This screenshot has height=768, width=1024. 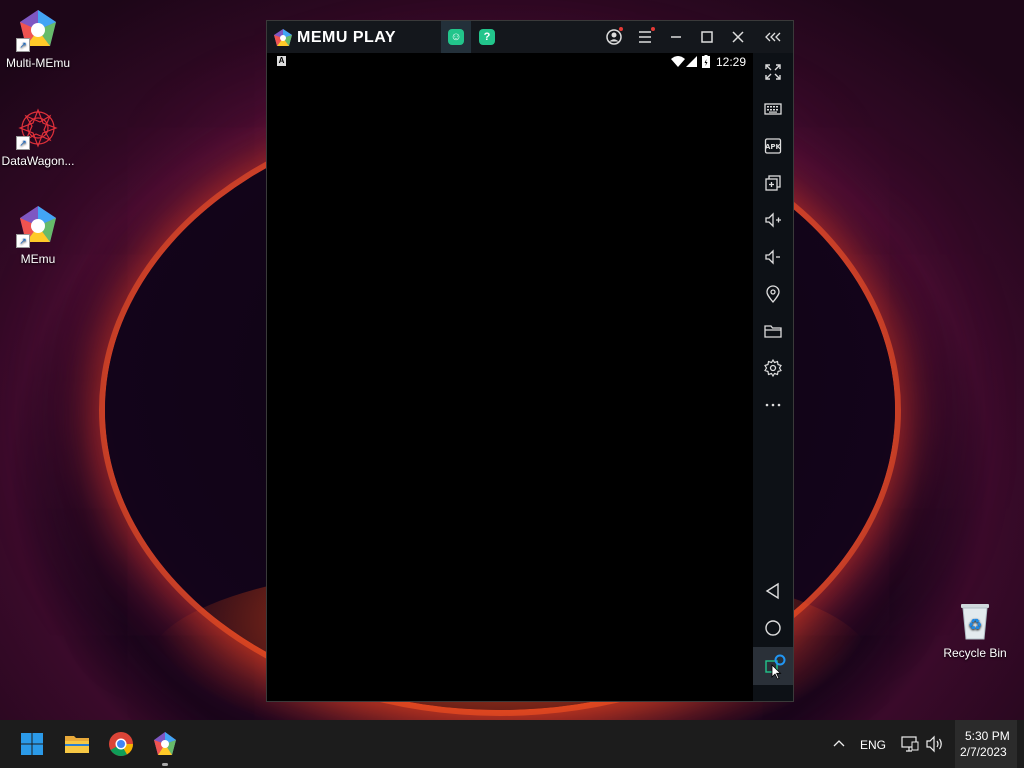 I want to click on mouse-cursor-icon, so click(x=776, y=672).